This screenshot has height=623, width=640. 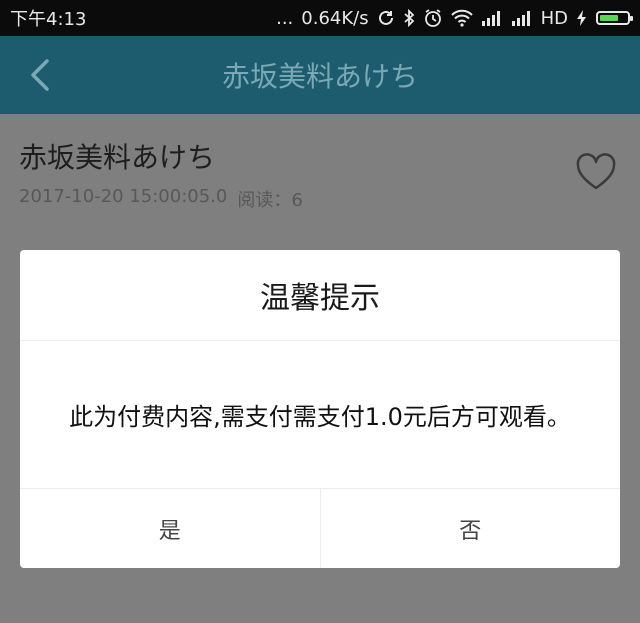 I want to click on dialog-title: 温馨提示, so click(x=320, y=295).